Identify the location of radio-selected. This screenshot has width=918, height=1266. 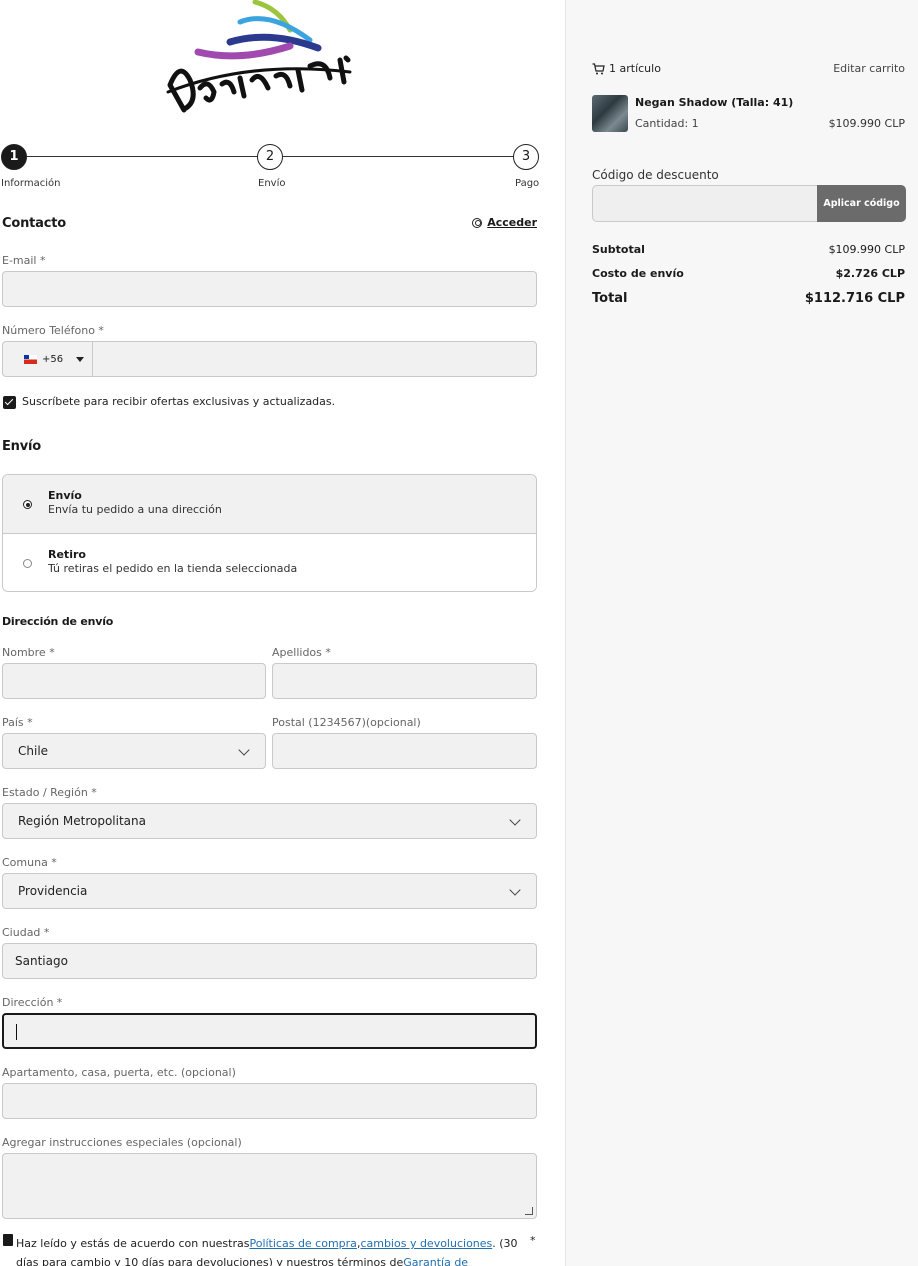
(27, 504).